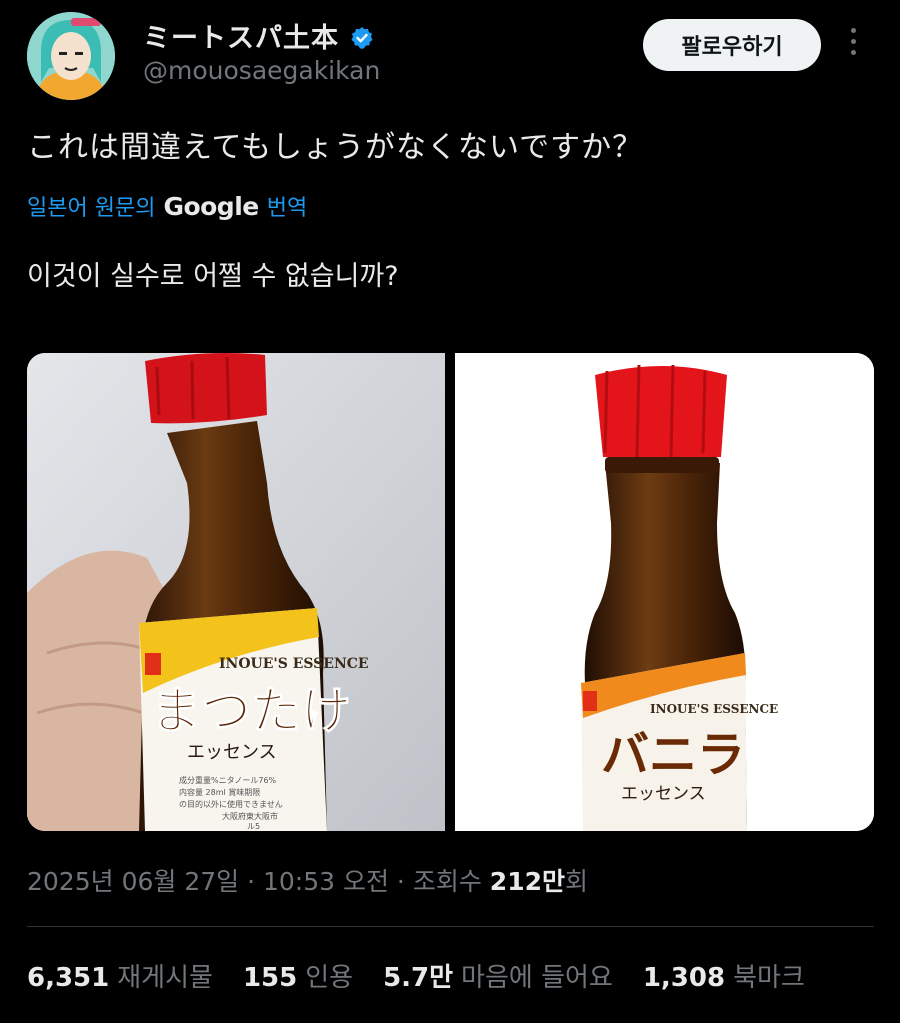 The width and height of the screenshot is (900, 1023). Describe the element at coordinates (231, 804) in the screenshot. I see `left-label-fine3: の目的以外に使用できません` at that location.